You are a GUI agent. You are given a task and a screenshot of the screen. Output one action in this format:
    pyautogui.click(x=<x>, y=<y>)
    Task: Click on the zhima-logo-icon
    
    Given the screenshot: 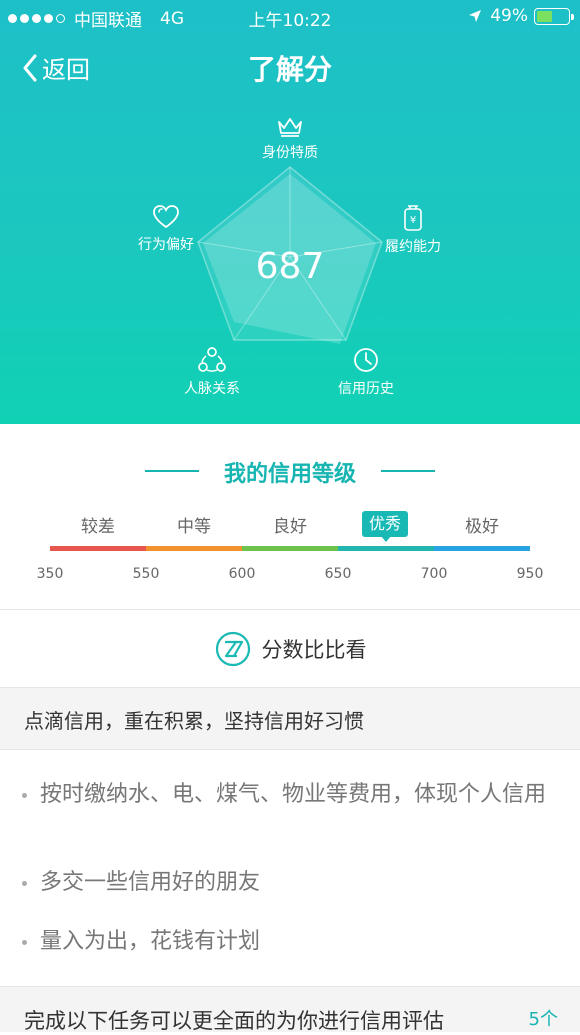 What is the action you would take?
    pyautogui.click(x=232, y=648)
    